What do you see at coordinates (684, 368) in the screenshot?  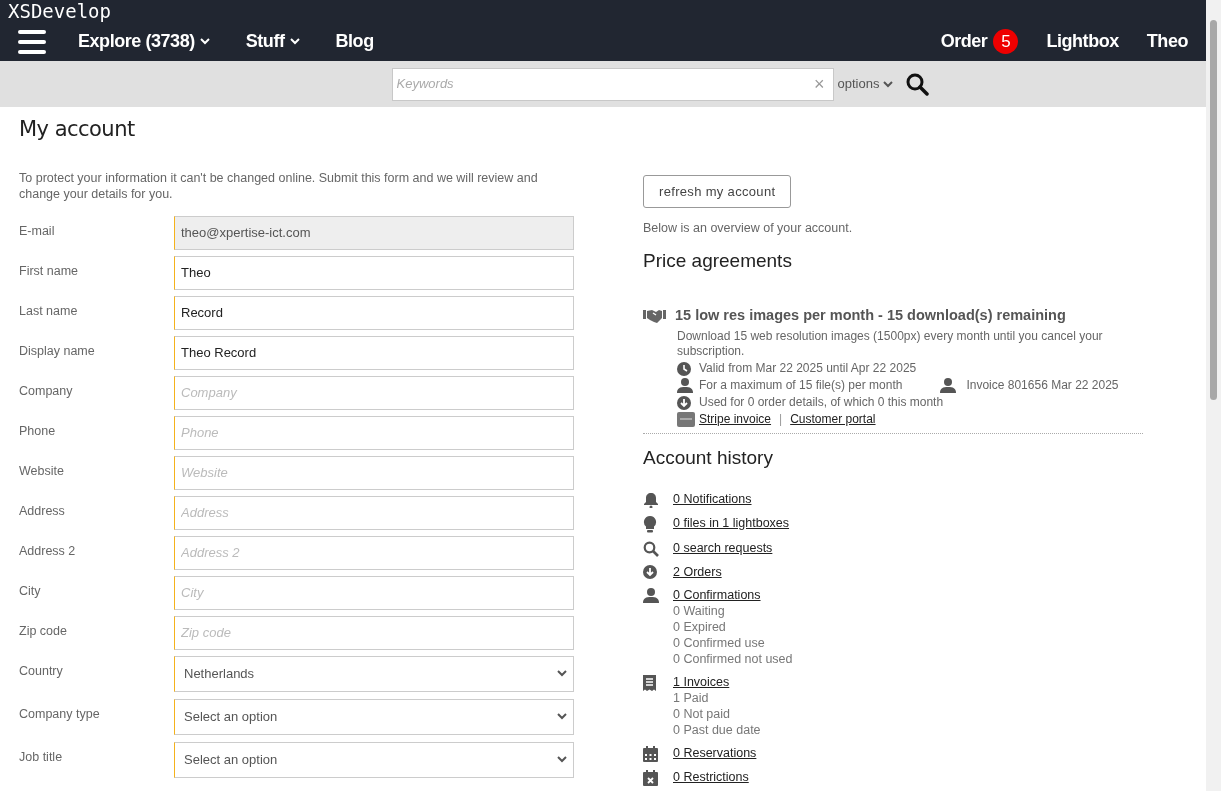 I see `clock-icon` at bounding box center [684, 368].